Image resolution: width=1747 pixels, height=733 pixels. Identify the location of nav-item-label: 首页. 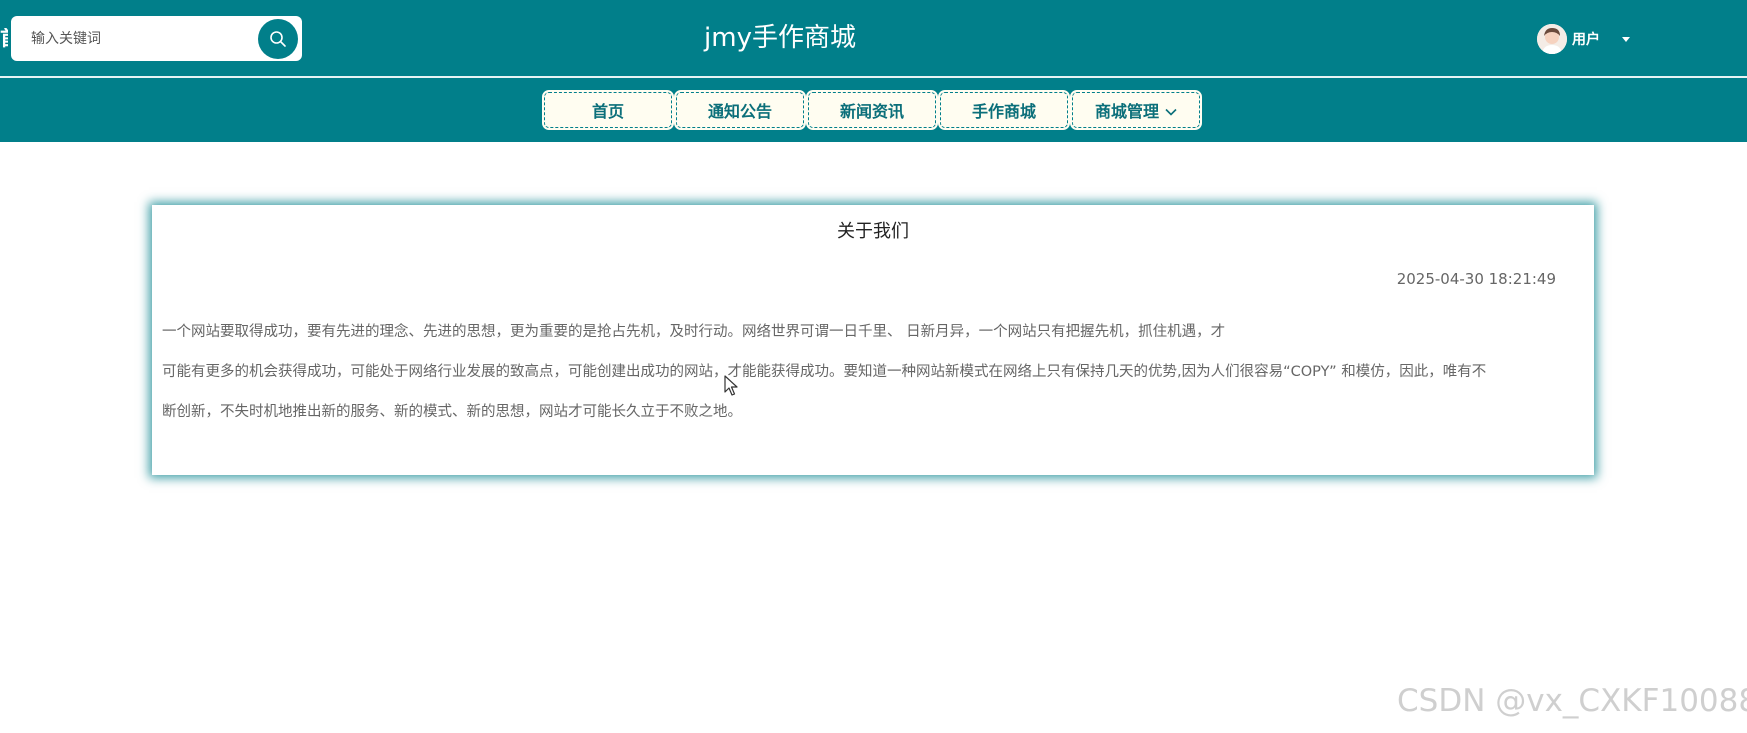
(607, 111).